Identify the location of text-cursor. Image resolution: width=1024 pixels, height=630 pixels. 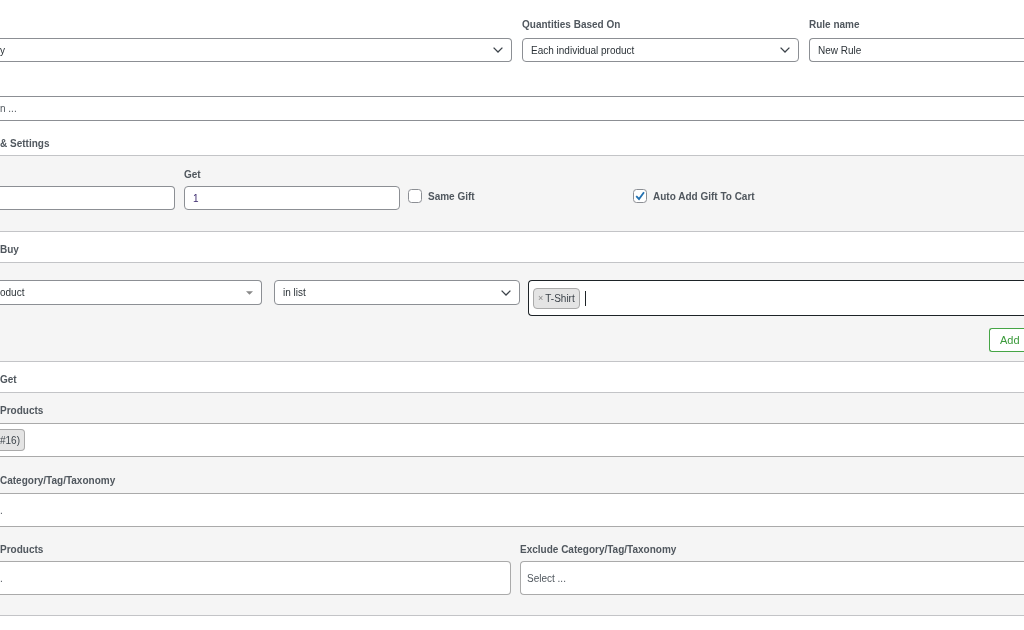
(585, 298).